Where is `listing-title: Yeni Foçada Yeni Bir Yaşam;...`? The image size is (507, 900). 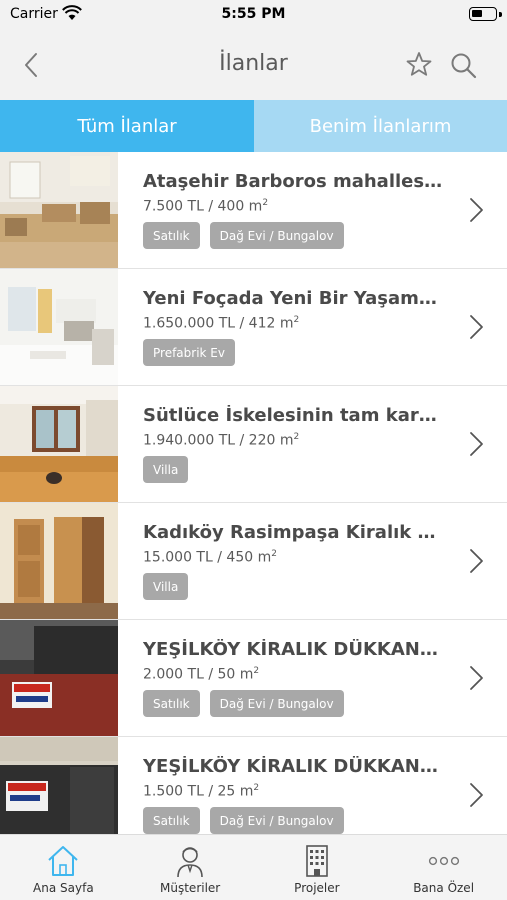 listing-title: Yeni Foçada Yeni Bir Yaşam;... is located at coordinates (293, 298).